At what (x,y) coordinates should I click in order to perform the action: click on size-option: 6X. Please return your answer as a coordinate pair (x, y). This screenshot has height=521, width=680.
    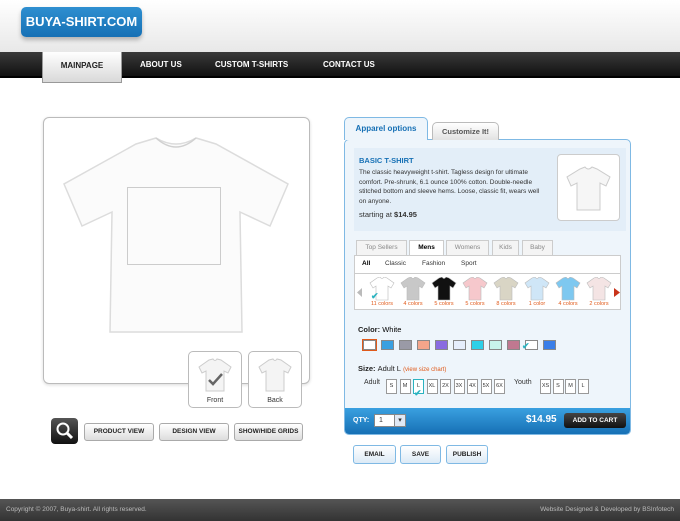
    Looking at the image, I should click on (499, 386).